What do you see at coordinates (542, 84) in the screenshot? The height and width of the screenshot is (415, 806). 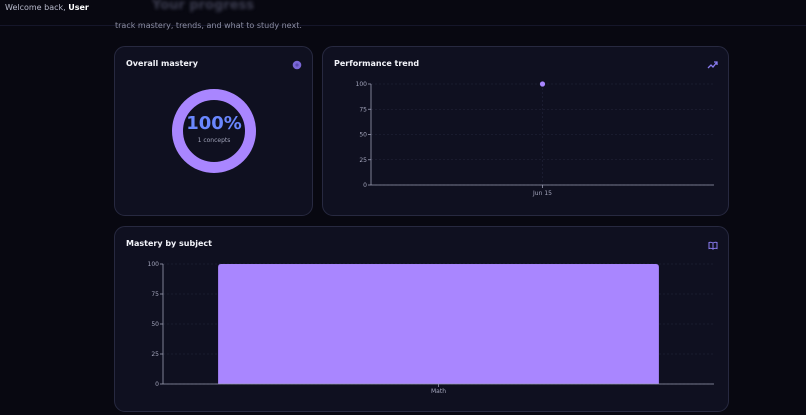 I see `data-point` at bounding box center [542, 84].